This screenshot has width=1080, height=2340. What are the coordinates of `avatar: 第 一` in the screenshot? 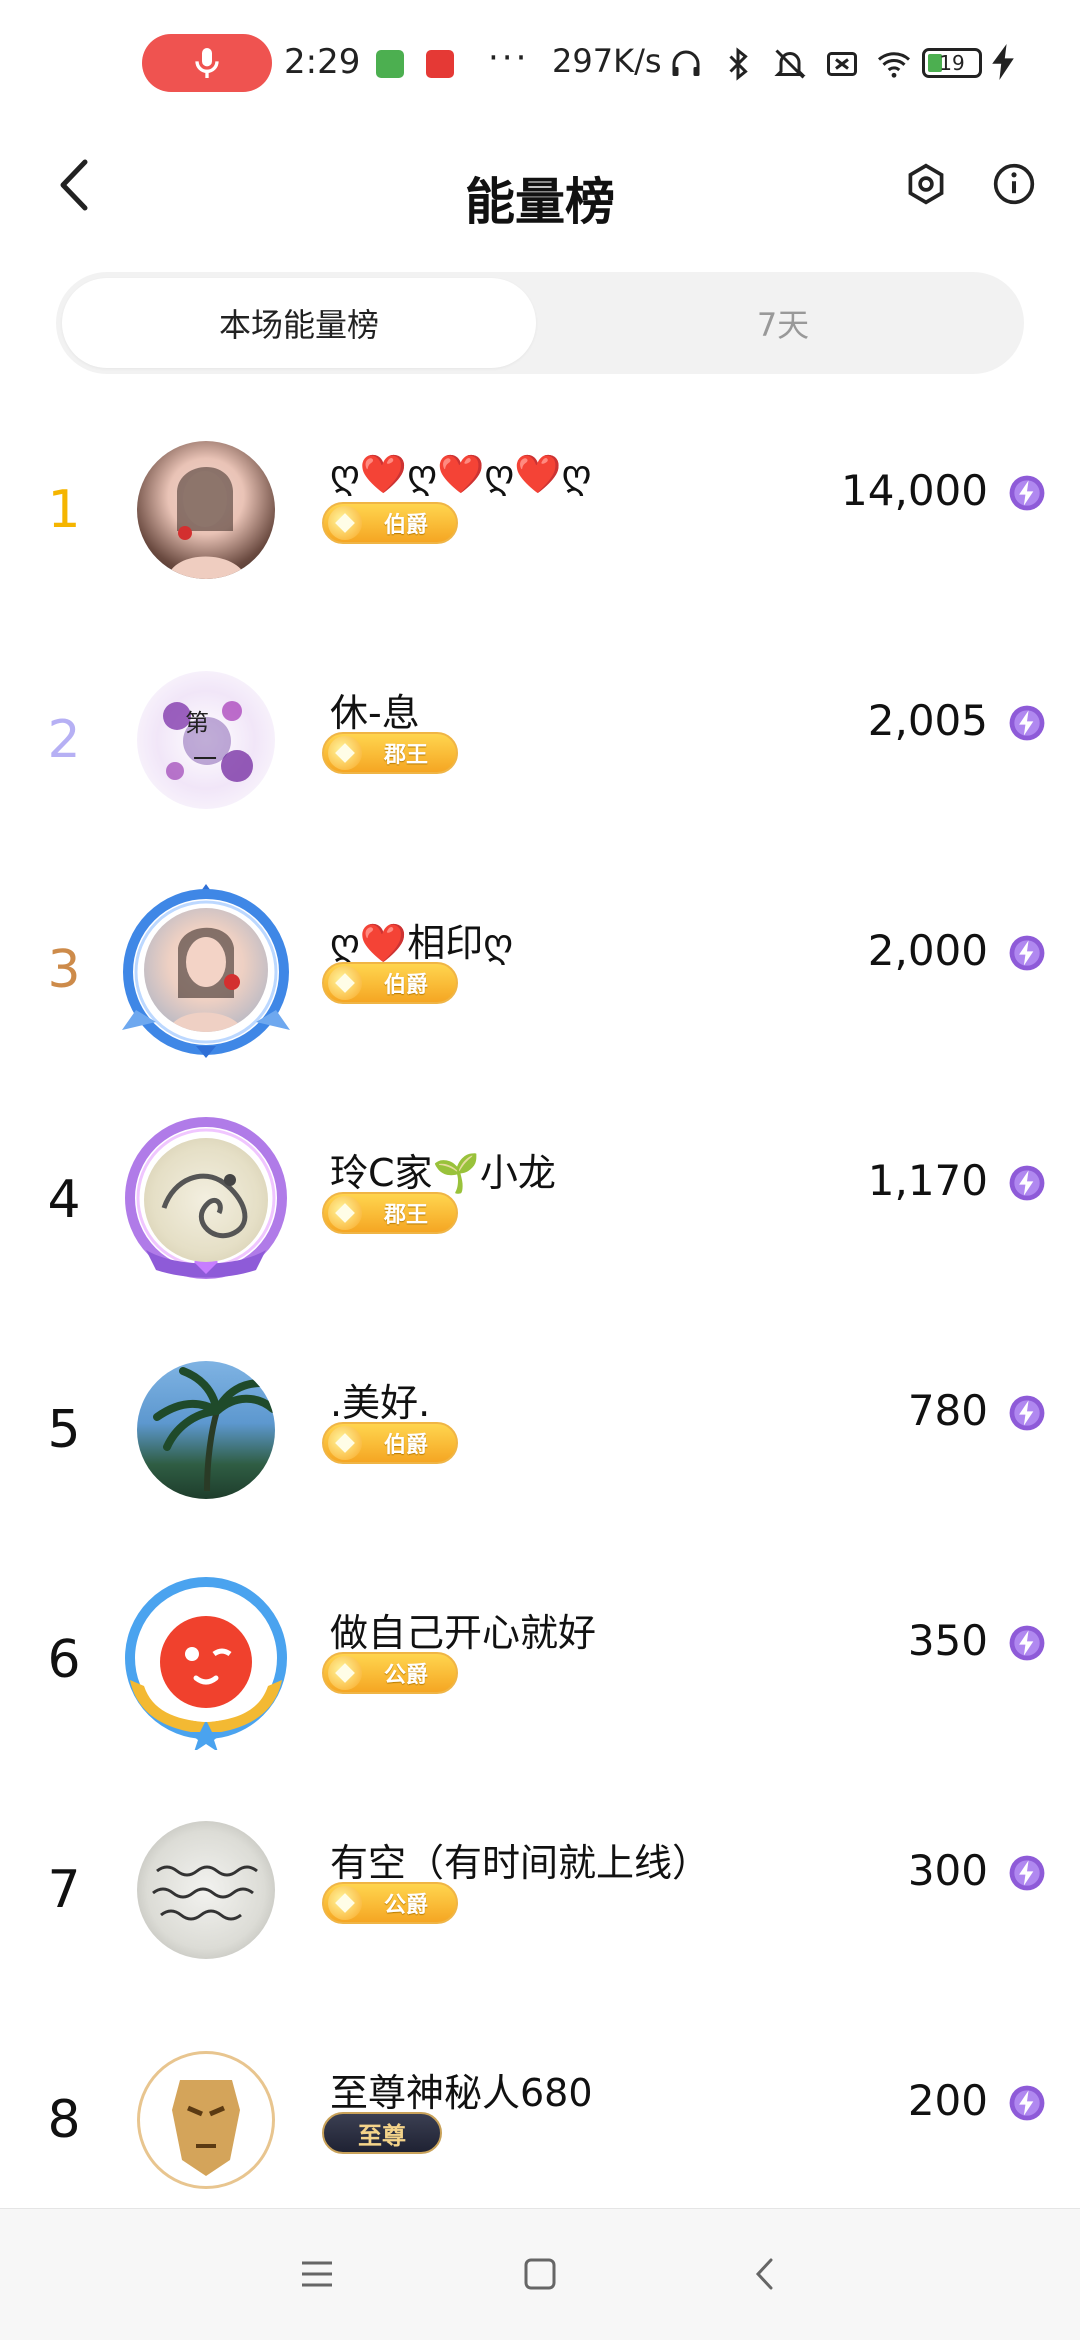 It's located at (206, 740).